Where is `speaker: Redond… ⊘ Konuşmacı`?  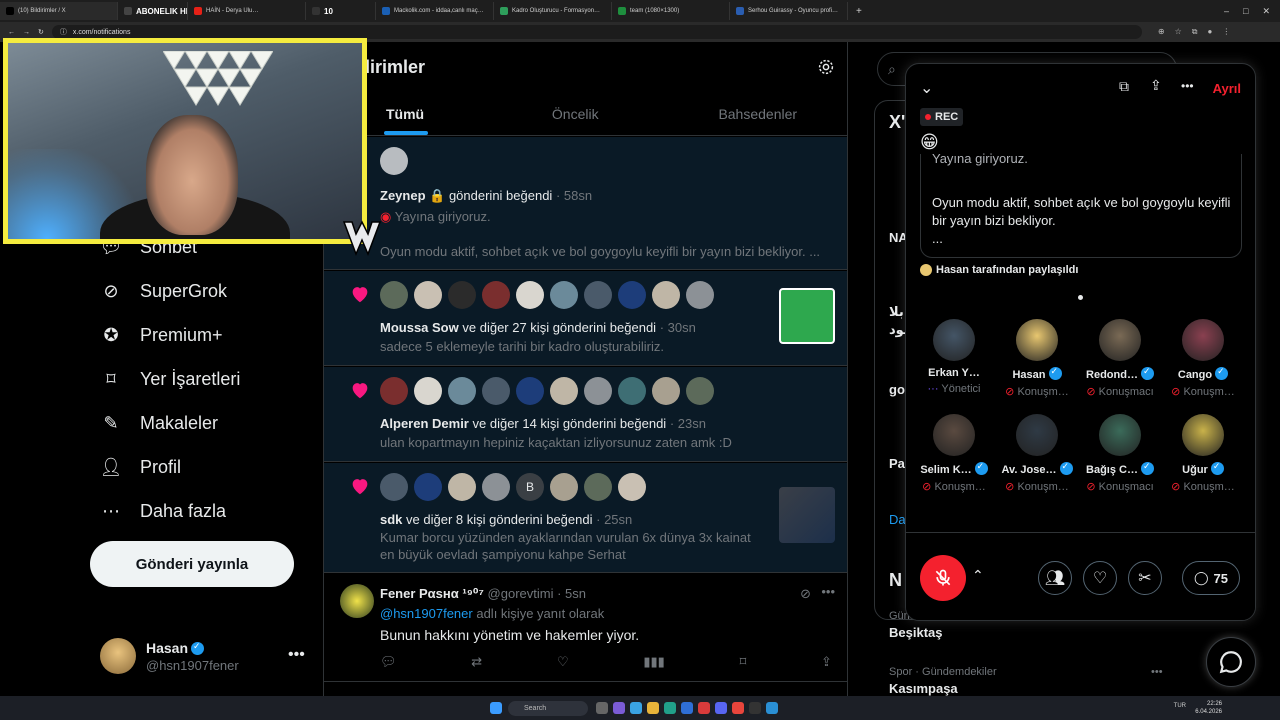 speaker: Redond… ⊘ Konuşmacı is located at coordinates (1120, 358).